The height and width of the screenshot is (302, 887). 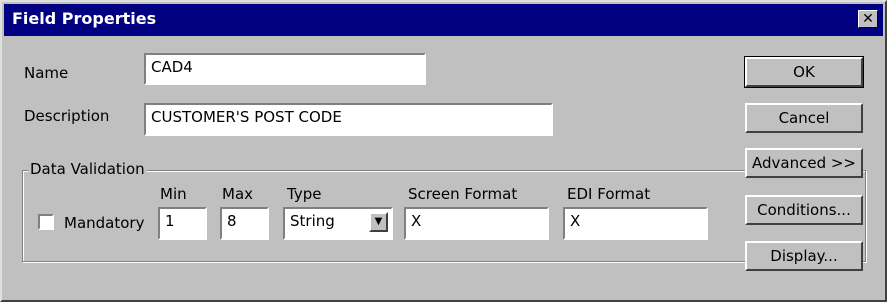 I want to click on title-bar: Field Properties ✕, so click(x=443, y=20).